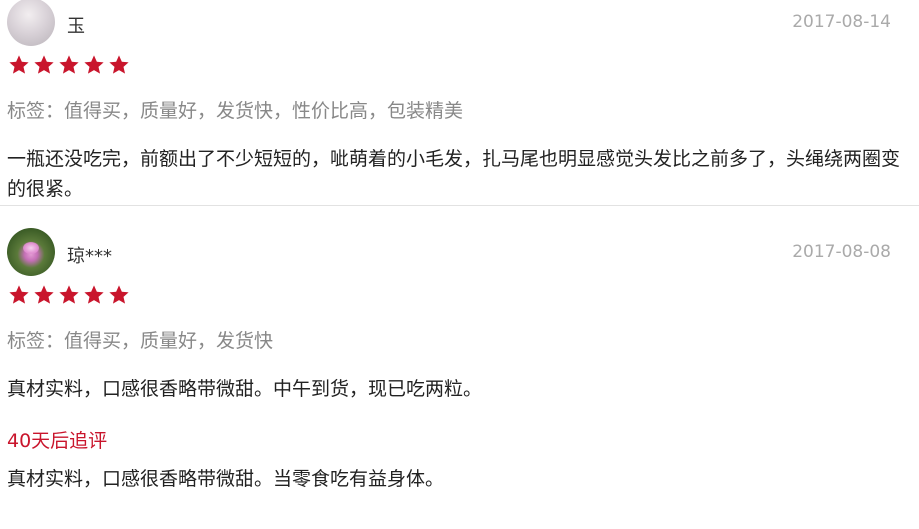 The width and height of the screenshot is (919, 529). What do you see at coordinates (140, 341) in the screenshot?
I see `review-tags: 标签：值得买，质量好，发货快` at bounding box center [140, 341].